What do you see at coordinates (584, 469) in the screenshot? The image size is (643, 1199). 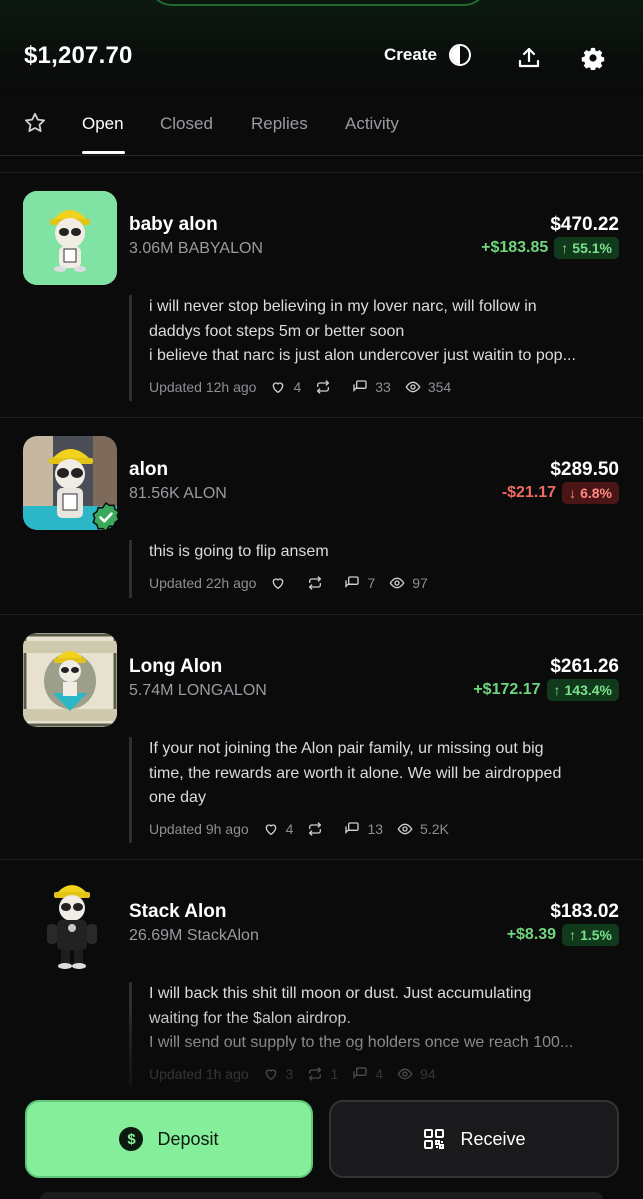 I see `position-value: $289.50` at bounding box center [584, 469].